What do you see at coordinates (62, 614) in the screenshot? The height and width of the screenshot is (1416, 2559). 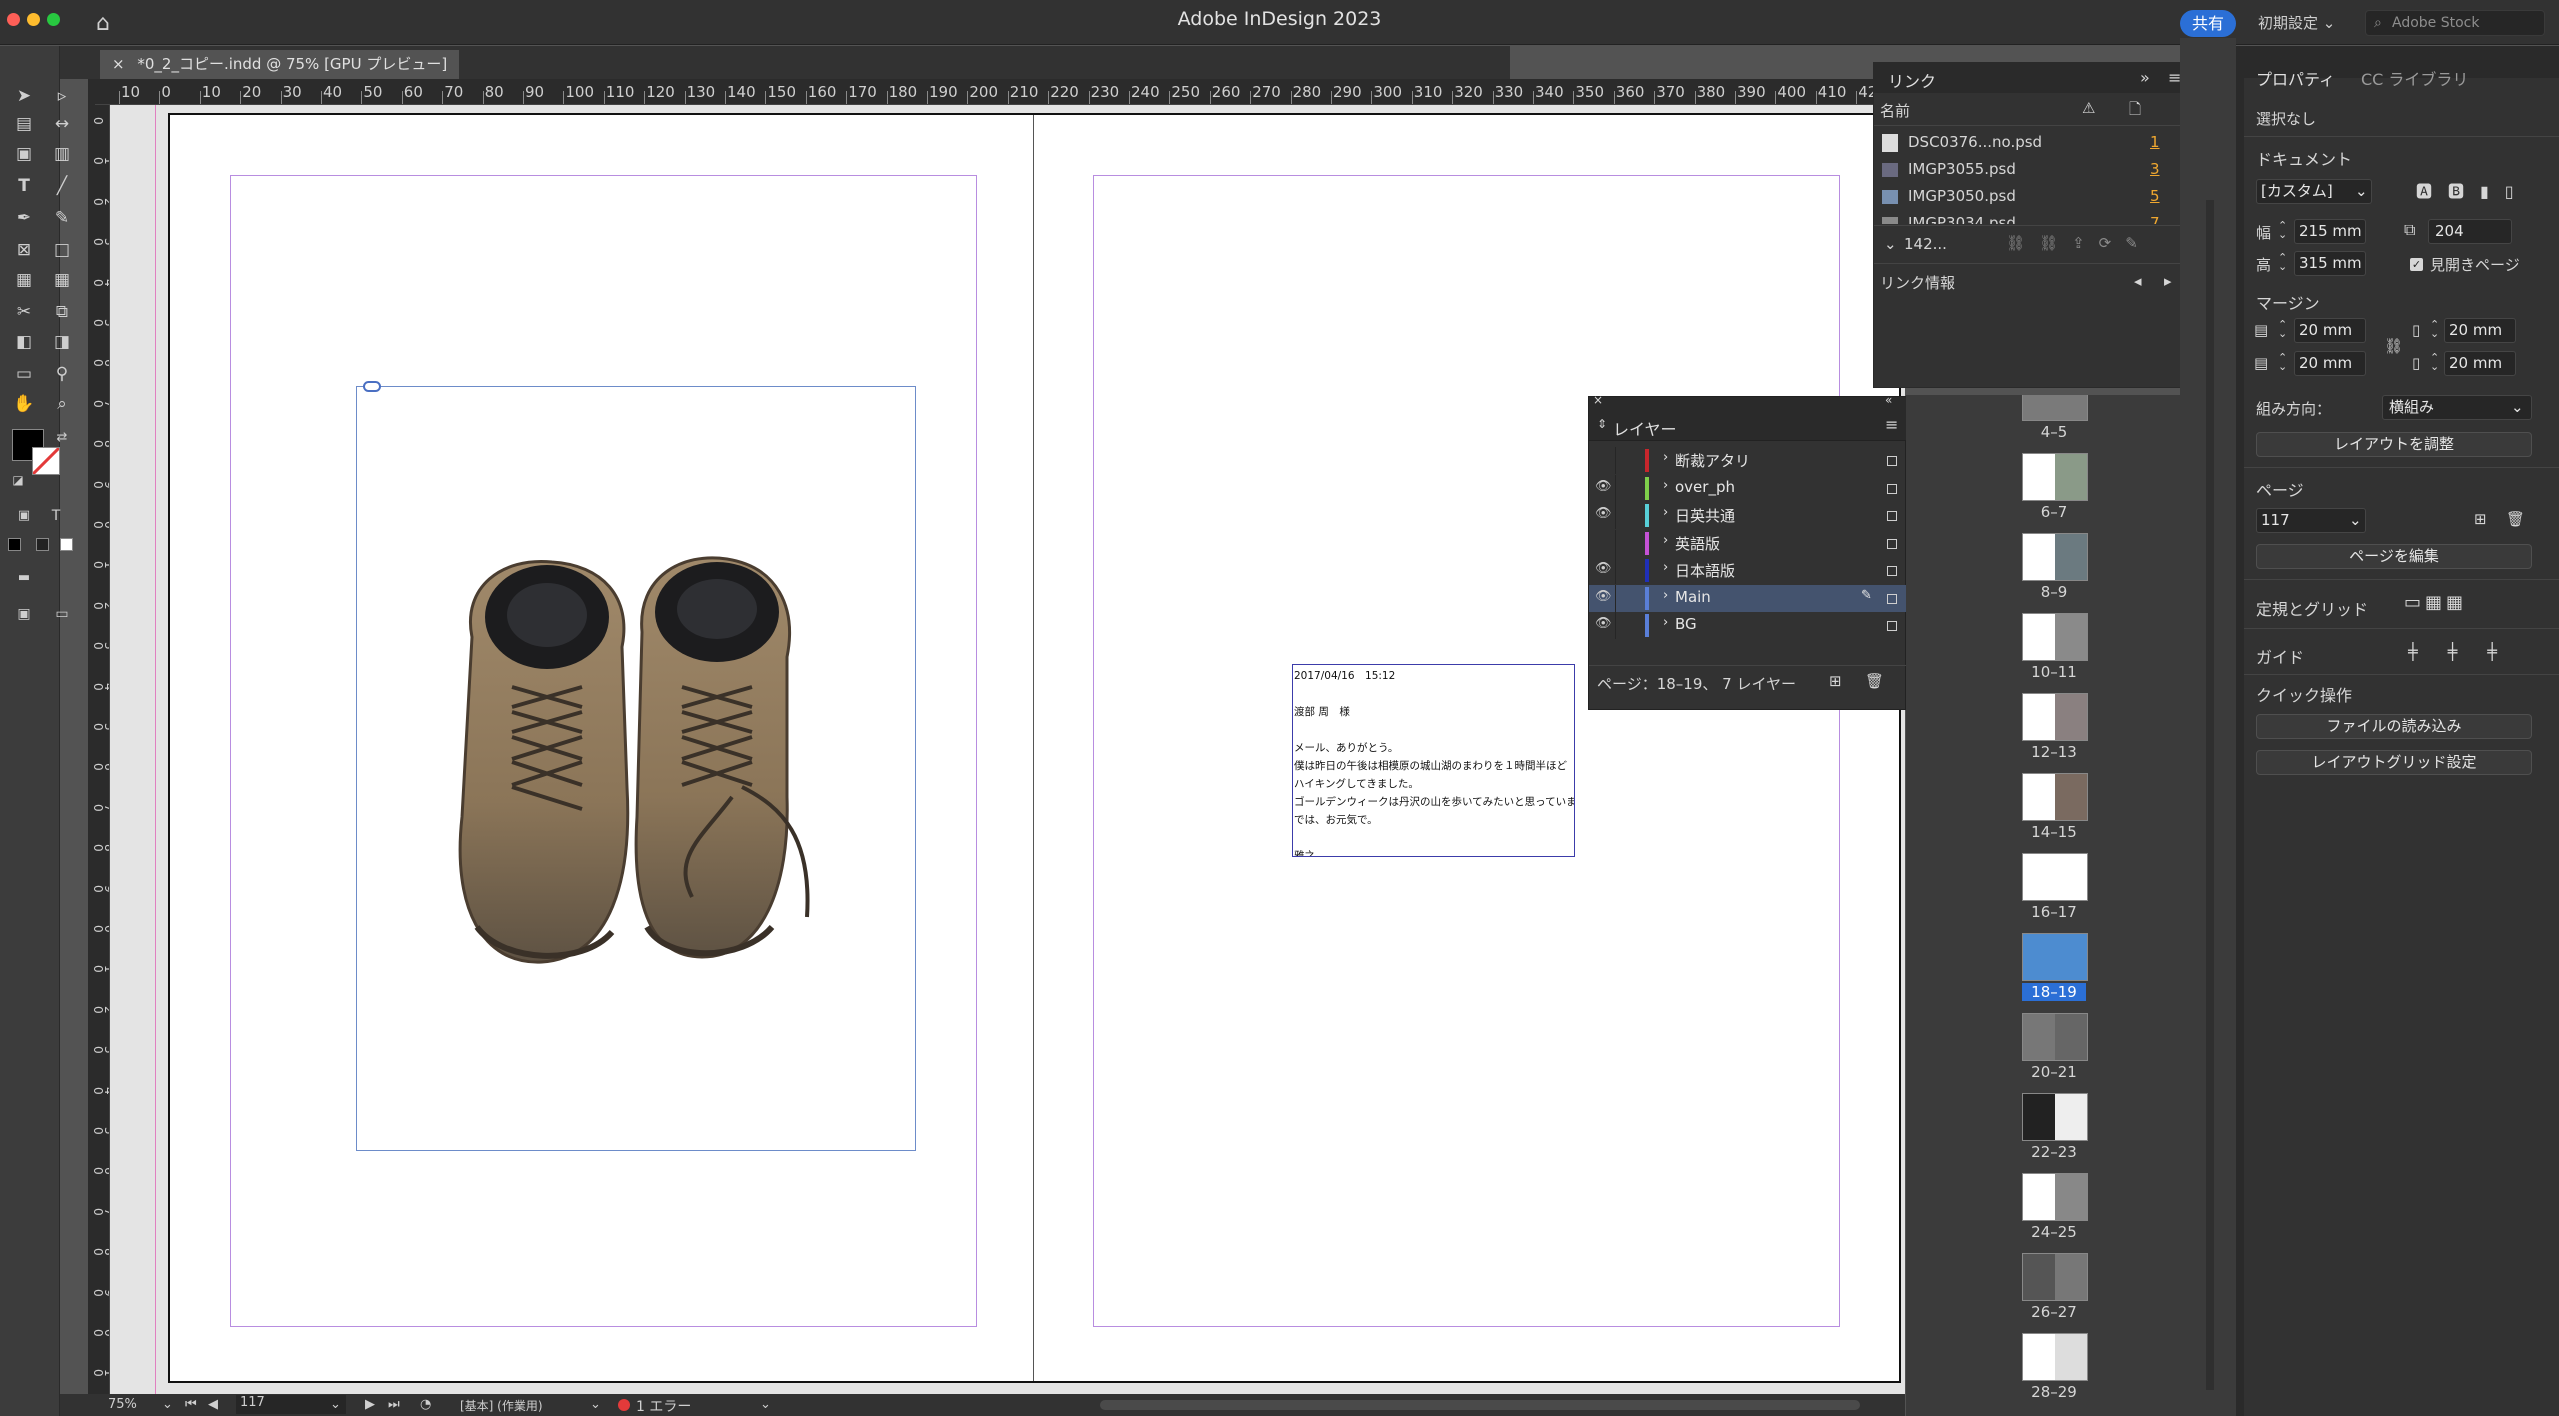 I see `screen-mode-icon: ▭` at bounding box center [62, 614].